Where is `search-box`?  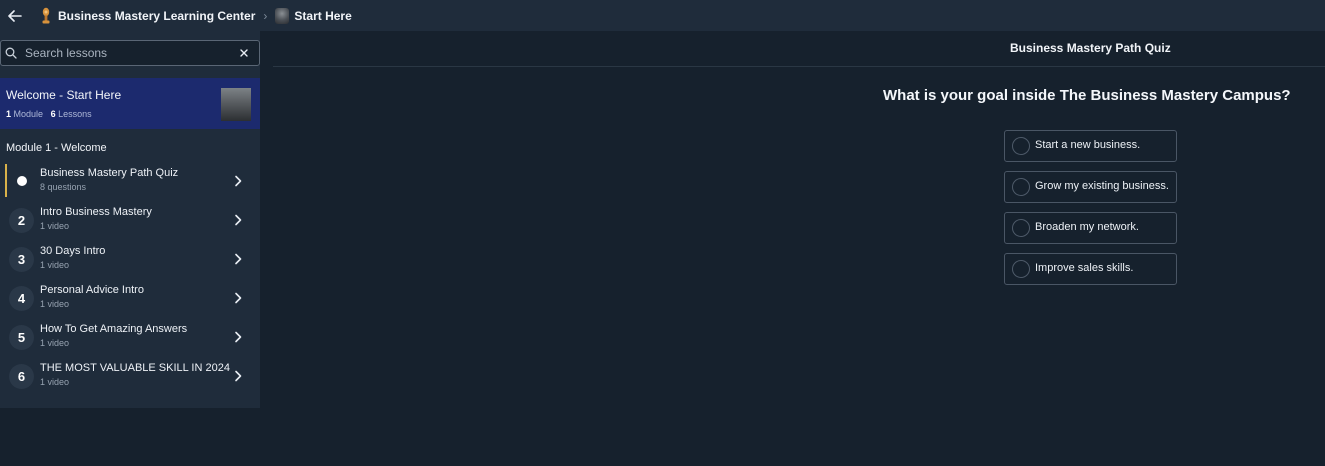
search-box is located at coordinates (130, 53).